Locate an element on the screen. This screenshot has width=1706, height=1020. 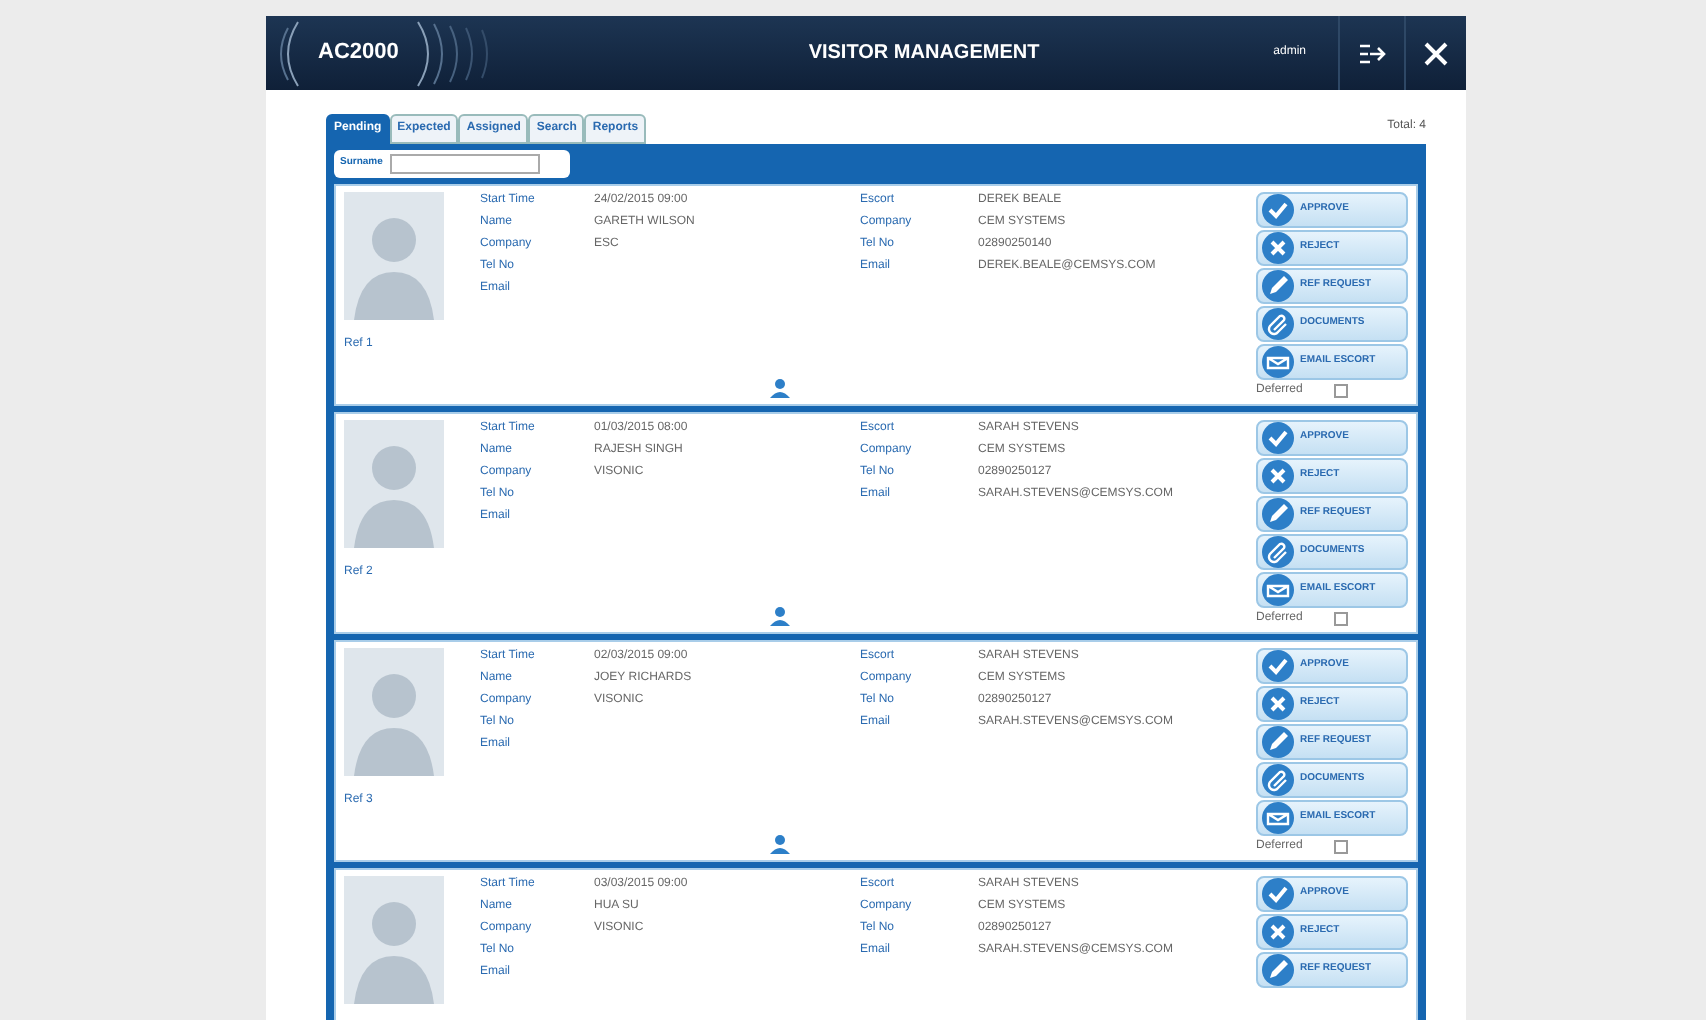
page-title: VISITOR MANAGEMENT is located at coordinates (924, 54).